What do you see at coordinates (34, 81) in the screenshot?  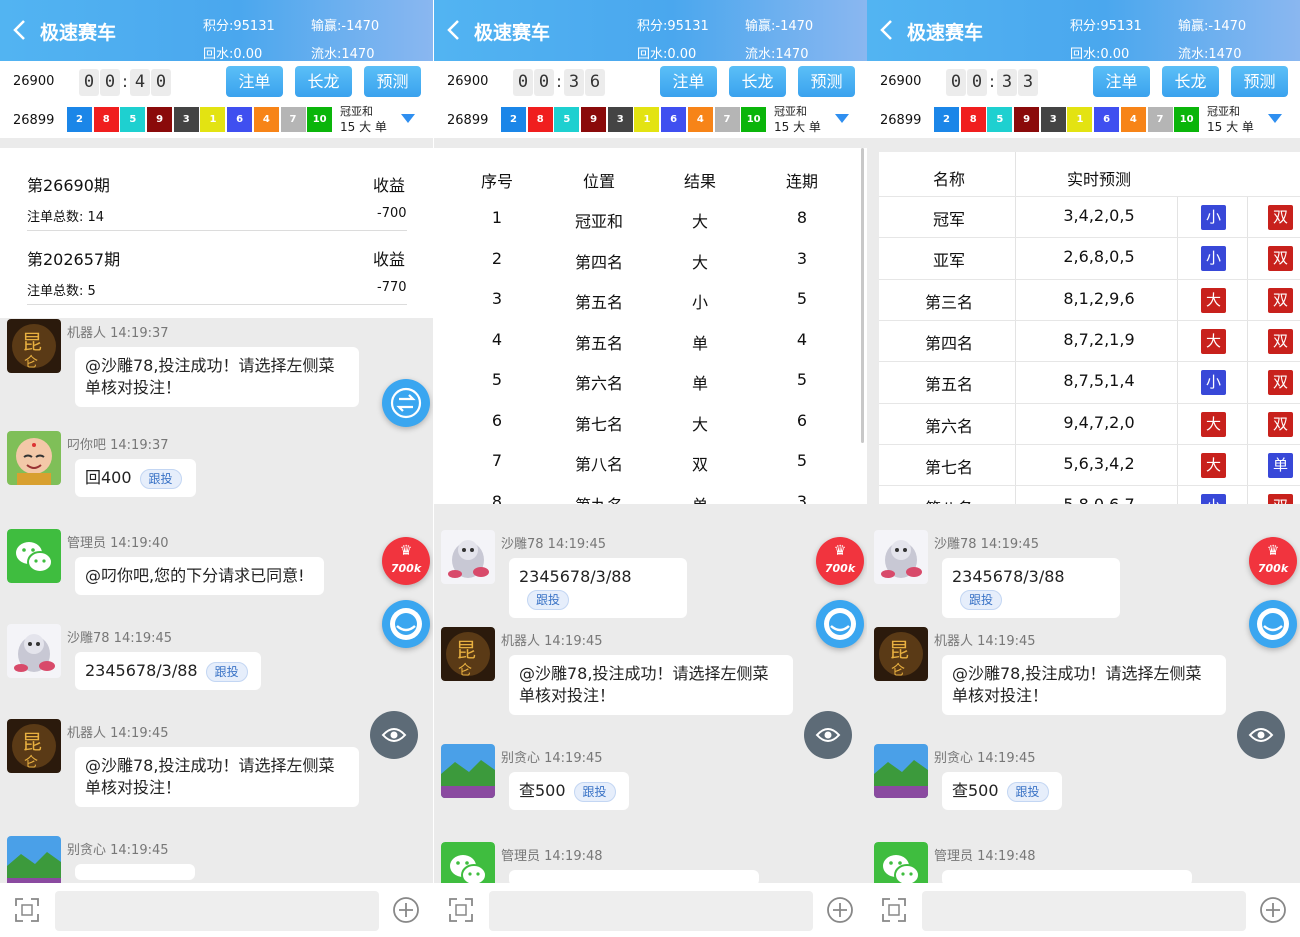 I see `current-issue: 26900` at bounding box center [34, 81].